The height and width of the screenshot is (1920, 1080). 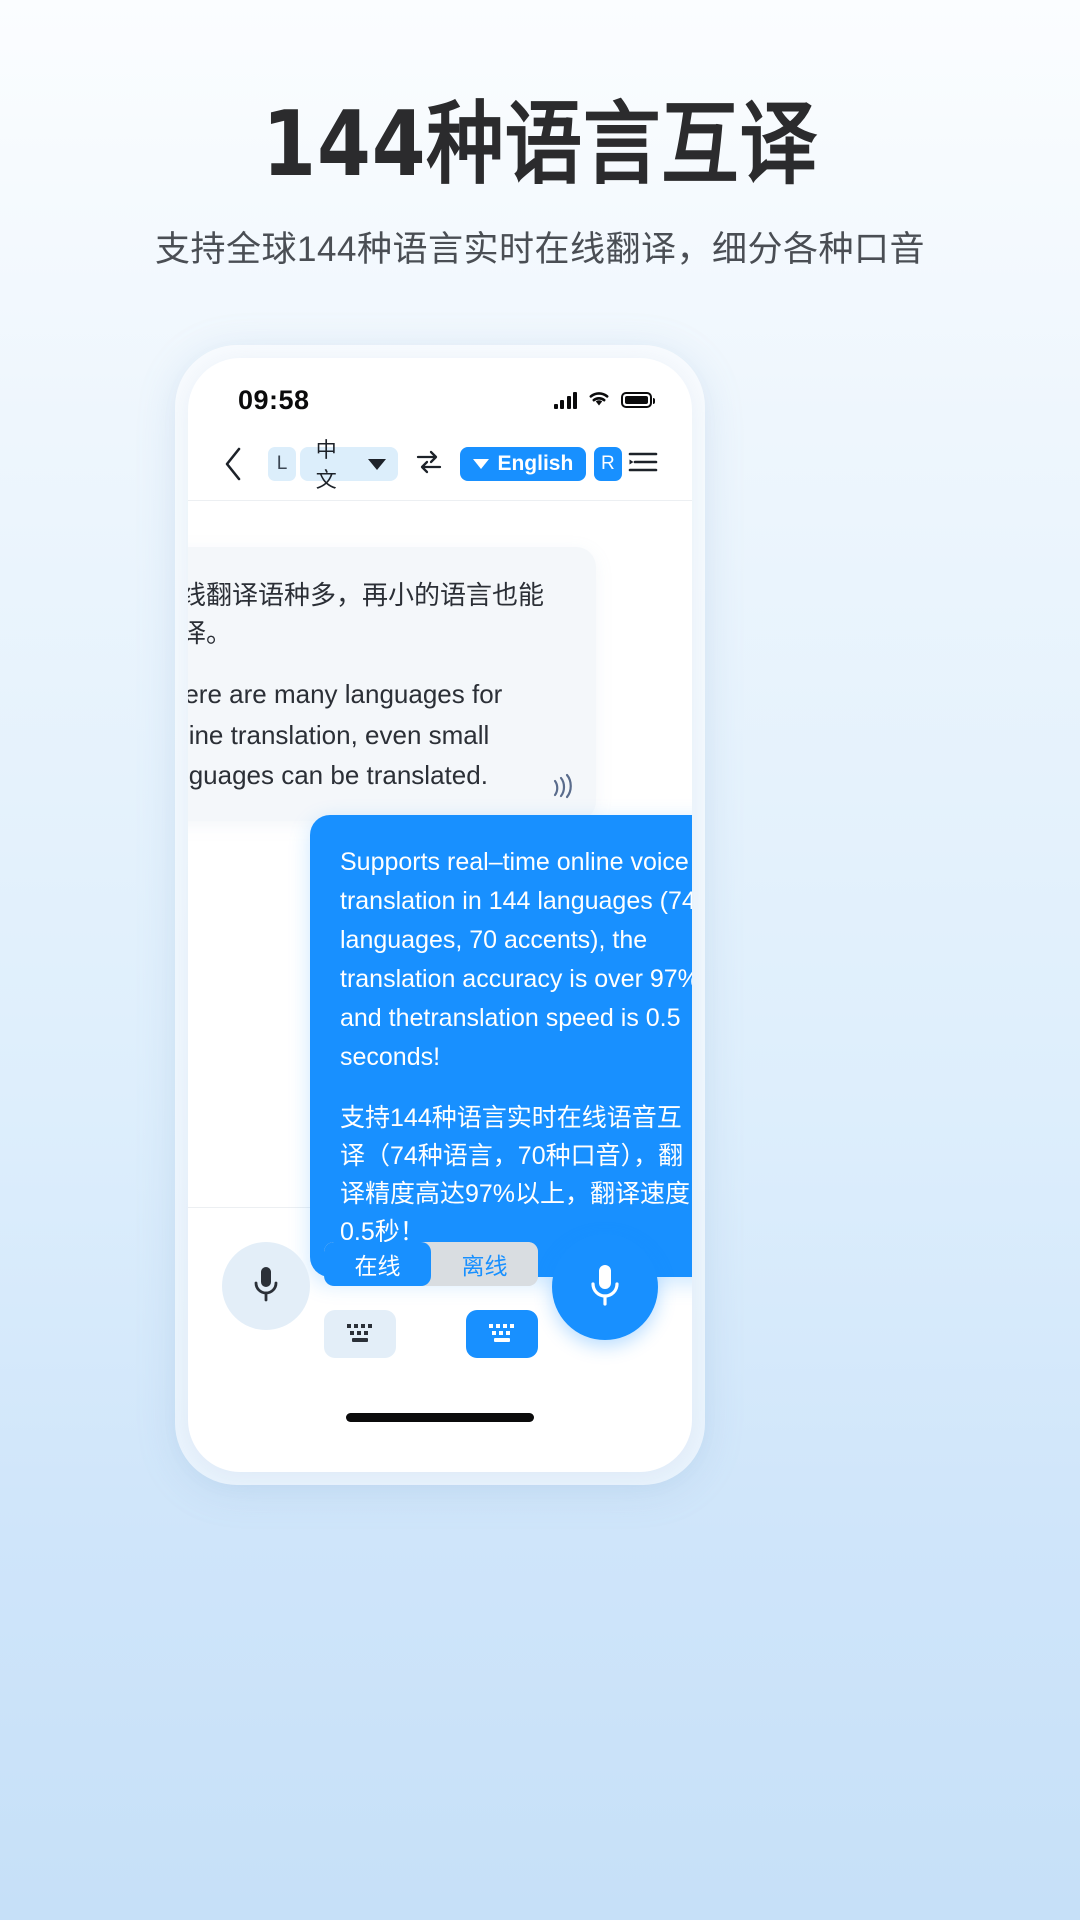 I want to click on keyboard-button-right, so click(x=502, y=1334).